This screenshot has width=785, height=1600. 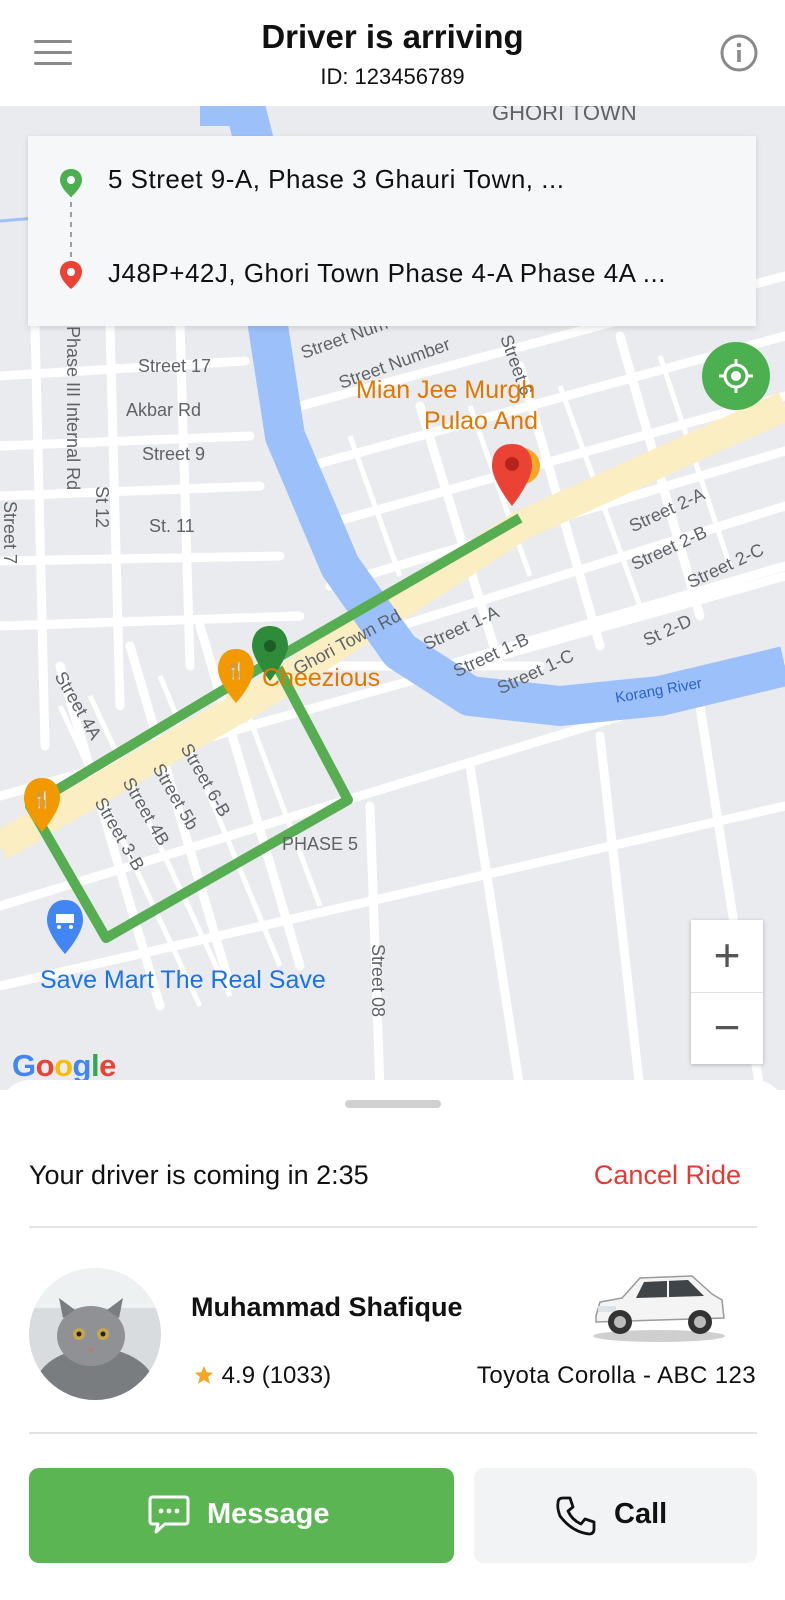 I want to click on my-location-button, so click(x=736, y=376).